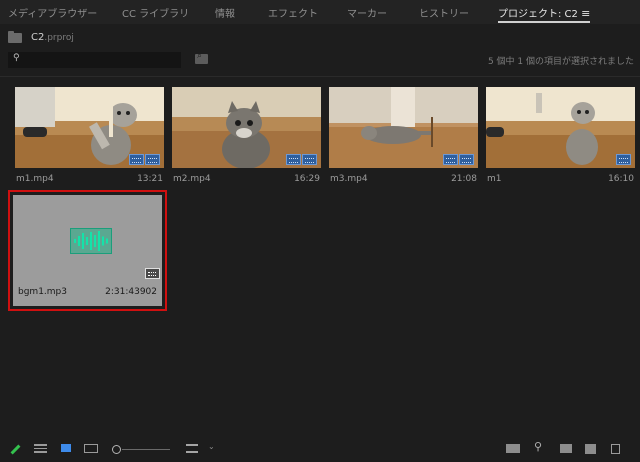 The width and height of the screenshot is (640, 462). I want to click on tab-project: プロジェクト: C2 ≡, so click(544, 12).